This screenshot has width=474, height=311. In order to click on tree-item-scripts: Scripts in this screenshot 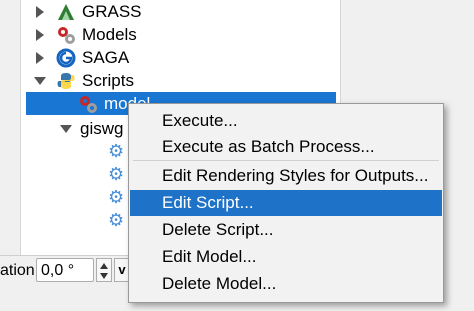, I will do `click(180, 80)`.